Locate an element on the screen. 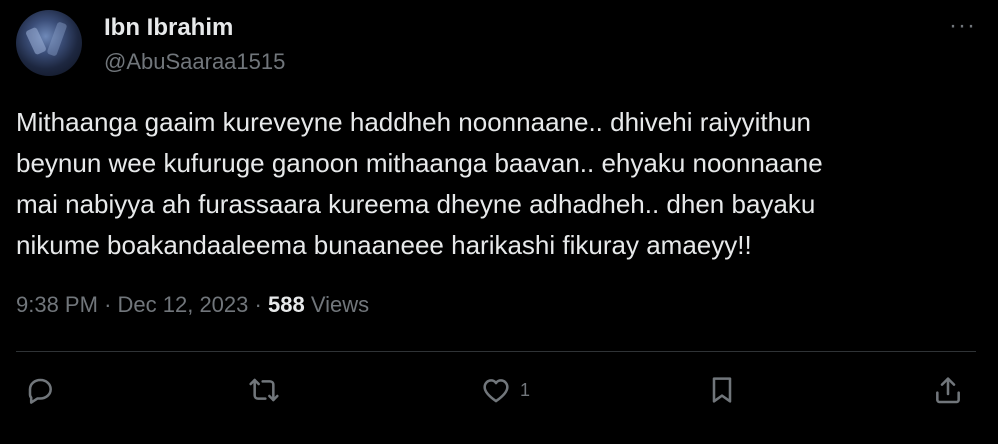  action-bar: 1 is located at coordinates (499, 392).